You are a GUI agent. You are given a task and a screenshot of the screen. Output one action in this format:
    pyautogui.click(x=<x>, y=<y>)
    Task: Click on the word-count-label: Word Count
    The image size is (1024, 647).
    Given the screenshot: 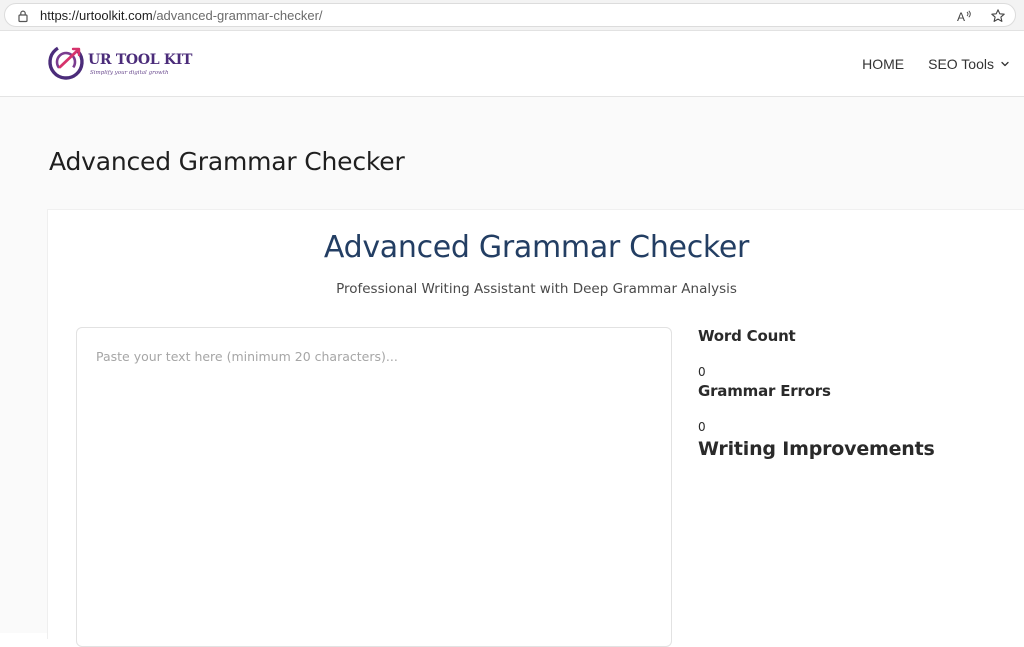 What is the action you would take?
    pyautogui.click(x=747, y=336)
    